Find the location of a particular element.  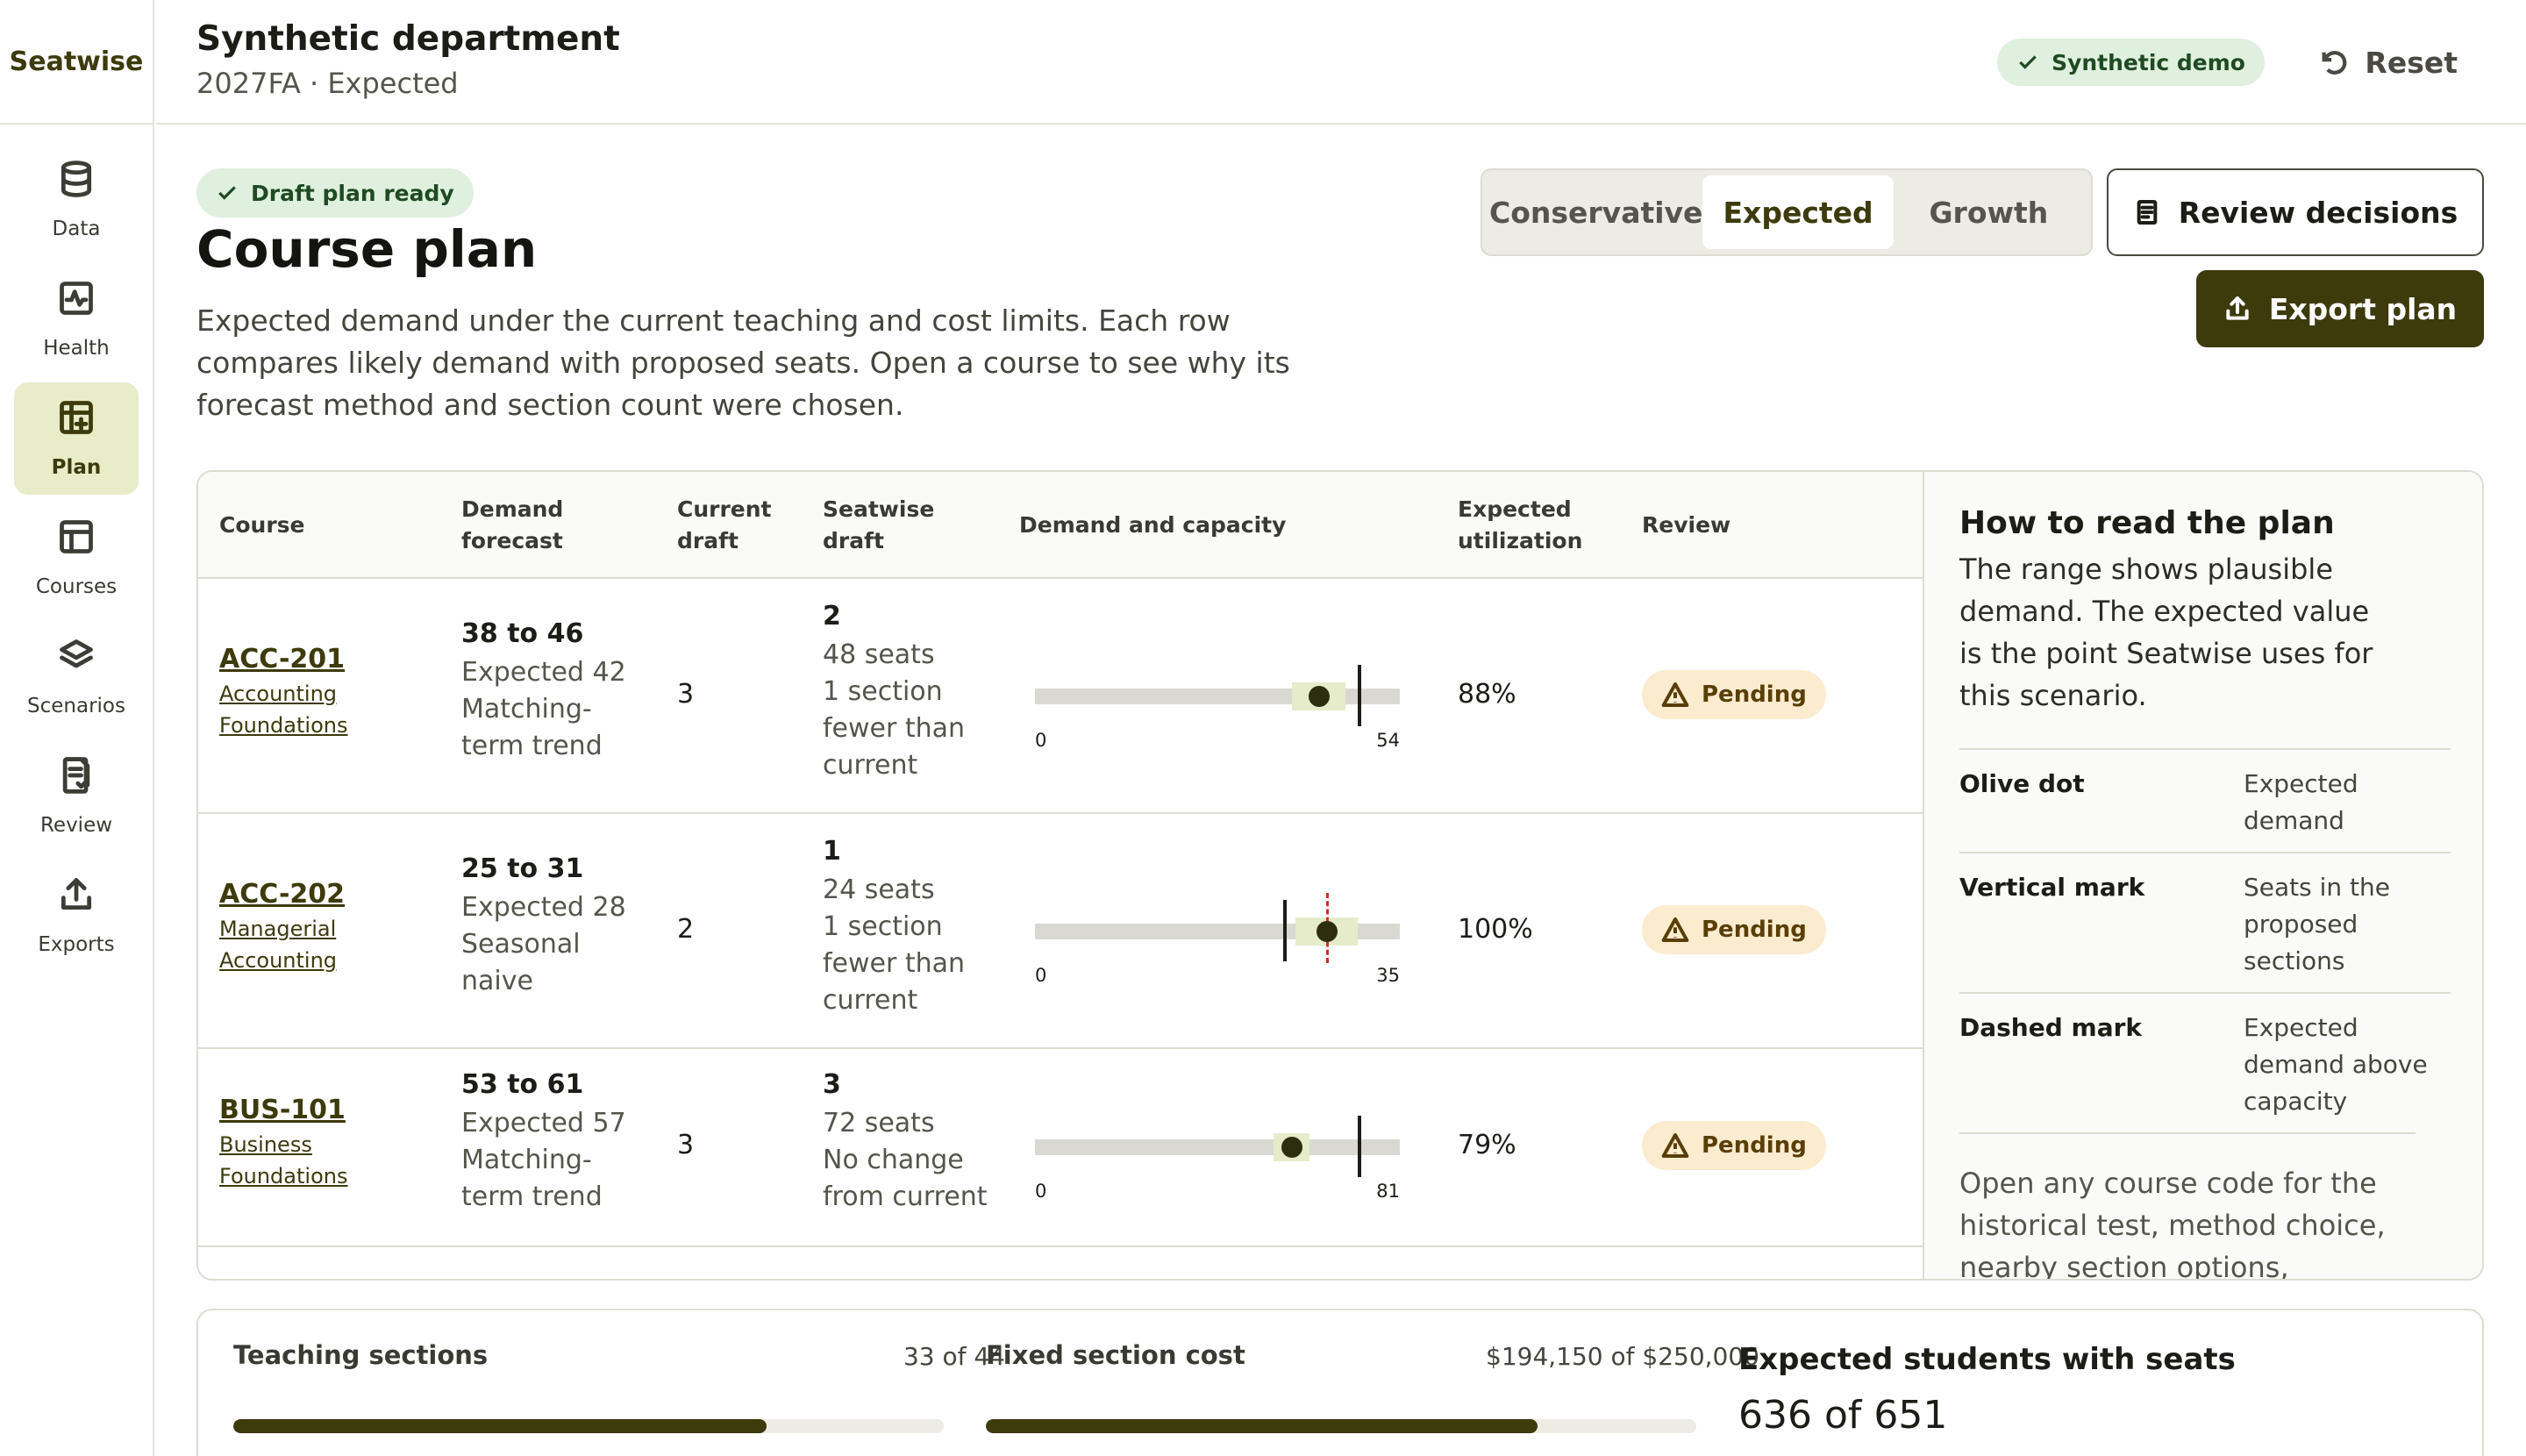

demand-capacity-bar: 0 54 is located at coordinates (1219, 703).